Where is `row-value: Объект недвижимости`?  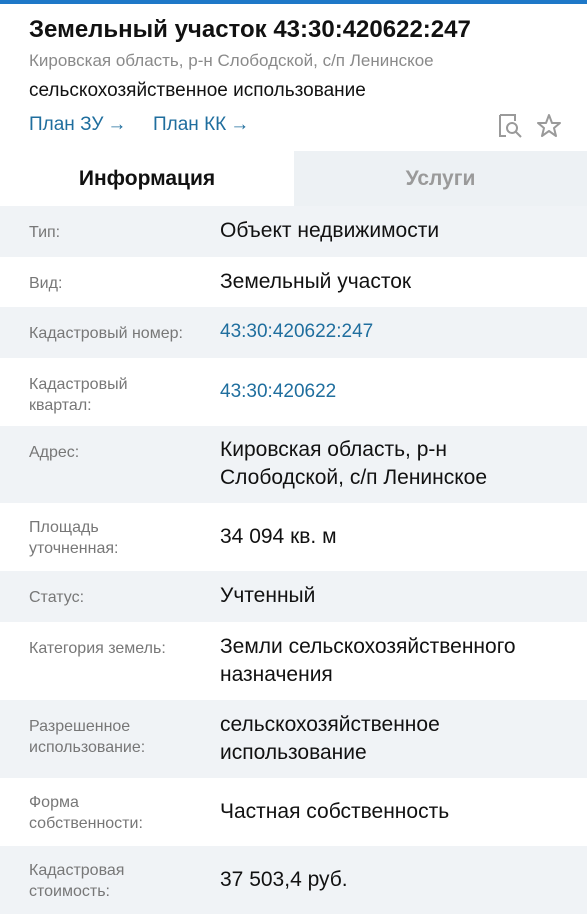
row-value: Объект недвижимости is located at coordinates (330, 230).